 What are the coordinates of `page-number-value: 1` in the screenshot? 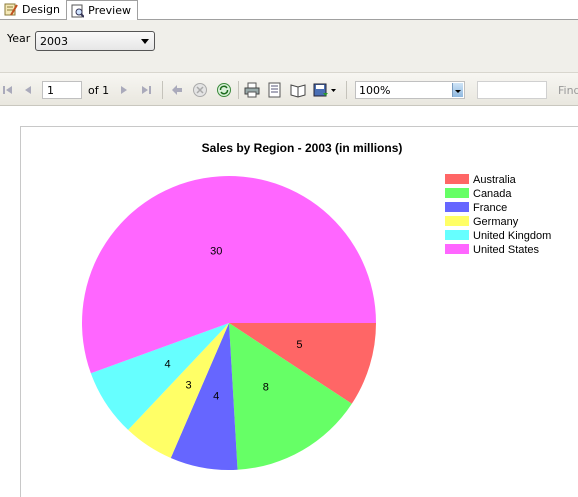 It's located at (50, 90).